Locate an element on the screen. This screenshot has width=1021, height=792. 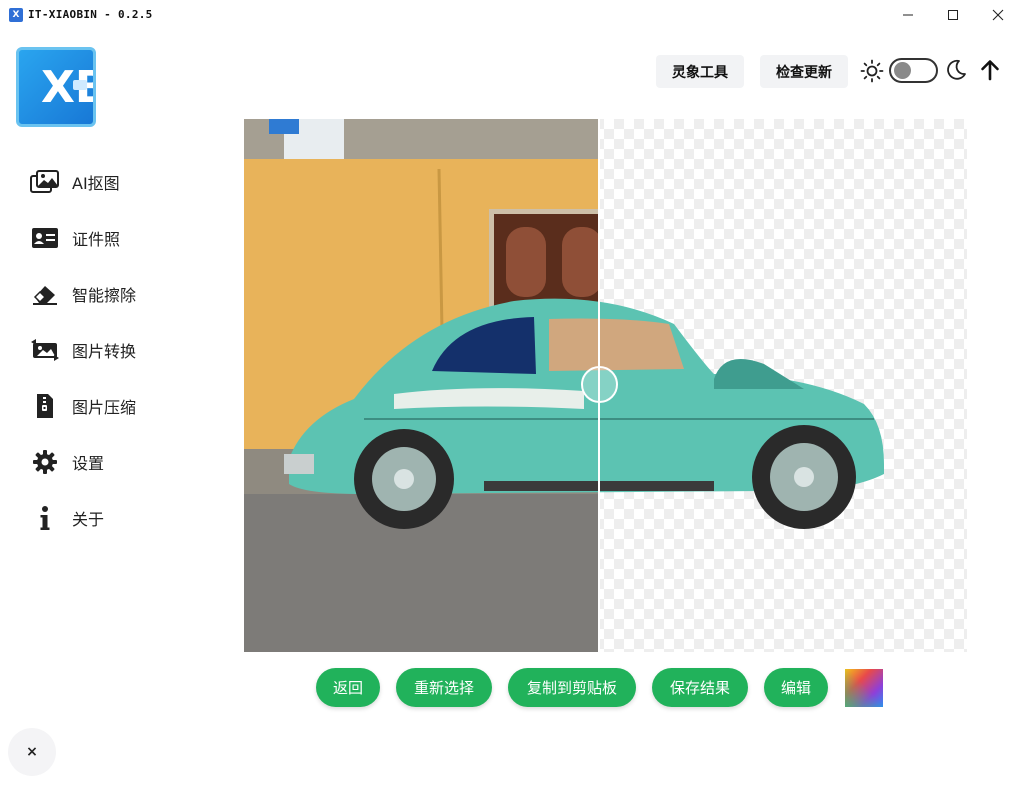
app-logo: XB is located at coordinates (56, 87).